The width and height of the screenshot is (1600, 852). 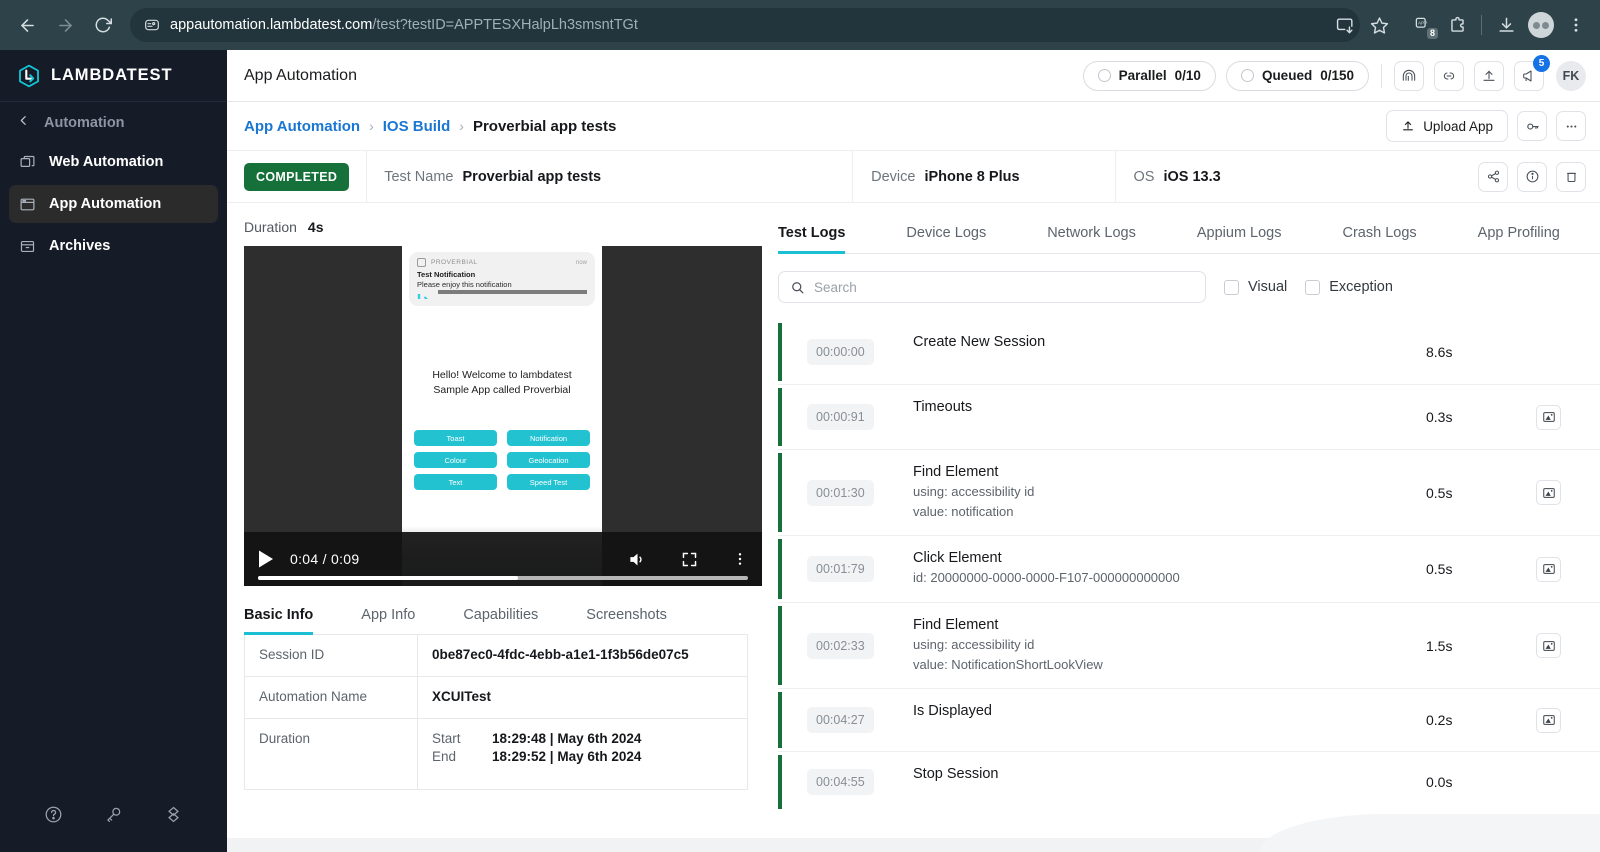 What do you see at coordinates (1568, 782) in the screenshot?
I see `log-screenshot-cell` at bounding box center [1568, 782].